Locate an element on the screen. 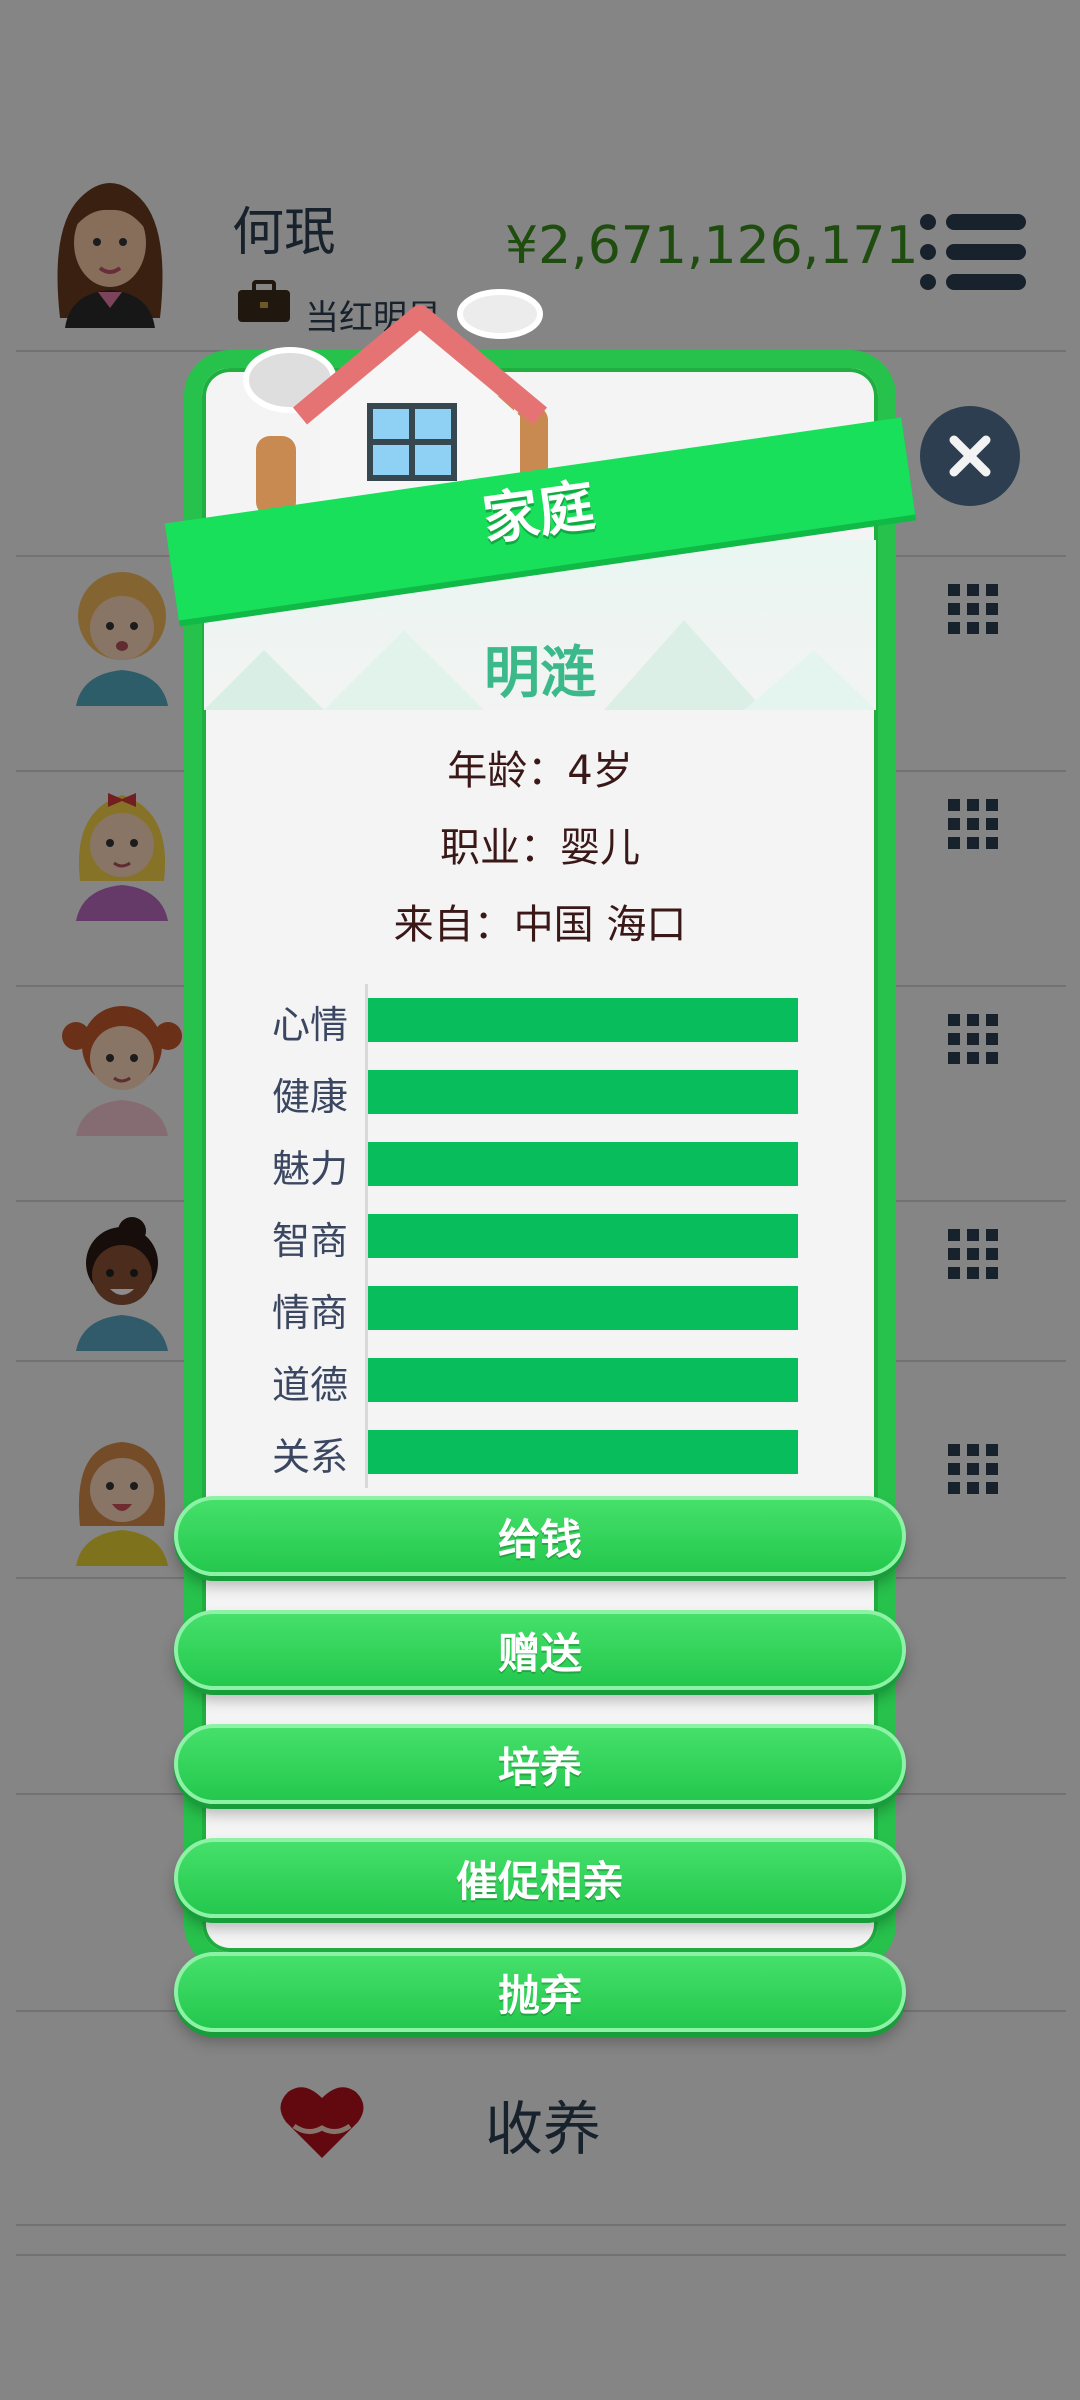 The height and width of the screenshot is (2400, 1080). stat-row: 道德 is located at coordinates (535, 1380).